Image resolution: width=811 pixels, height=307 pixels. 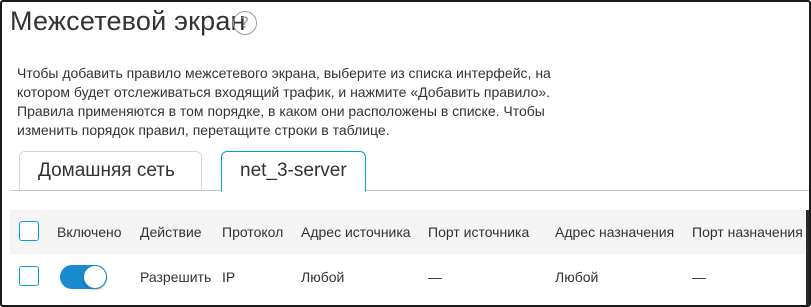 I want to click on vertical-scrollbar, so click(x=807, y=257).